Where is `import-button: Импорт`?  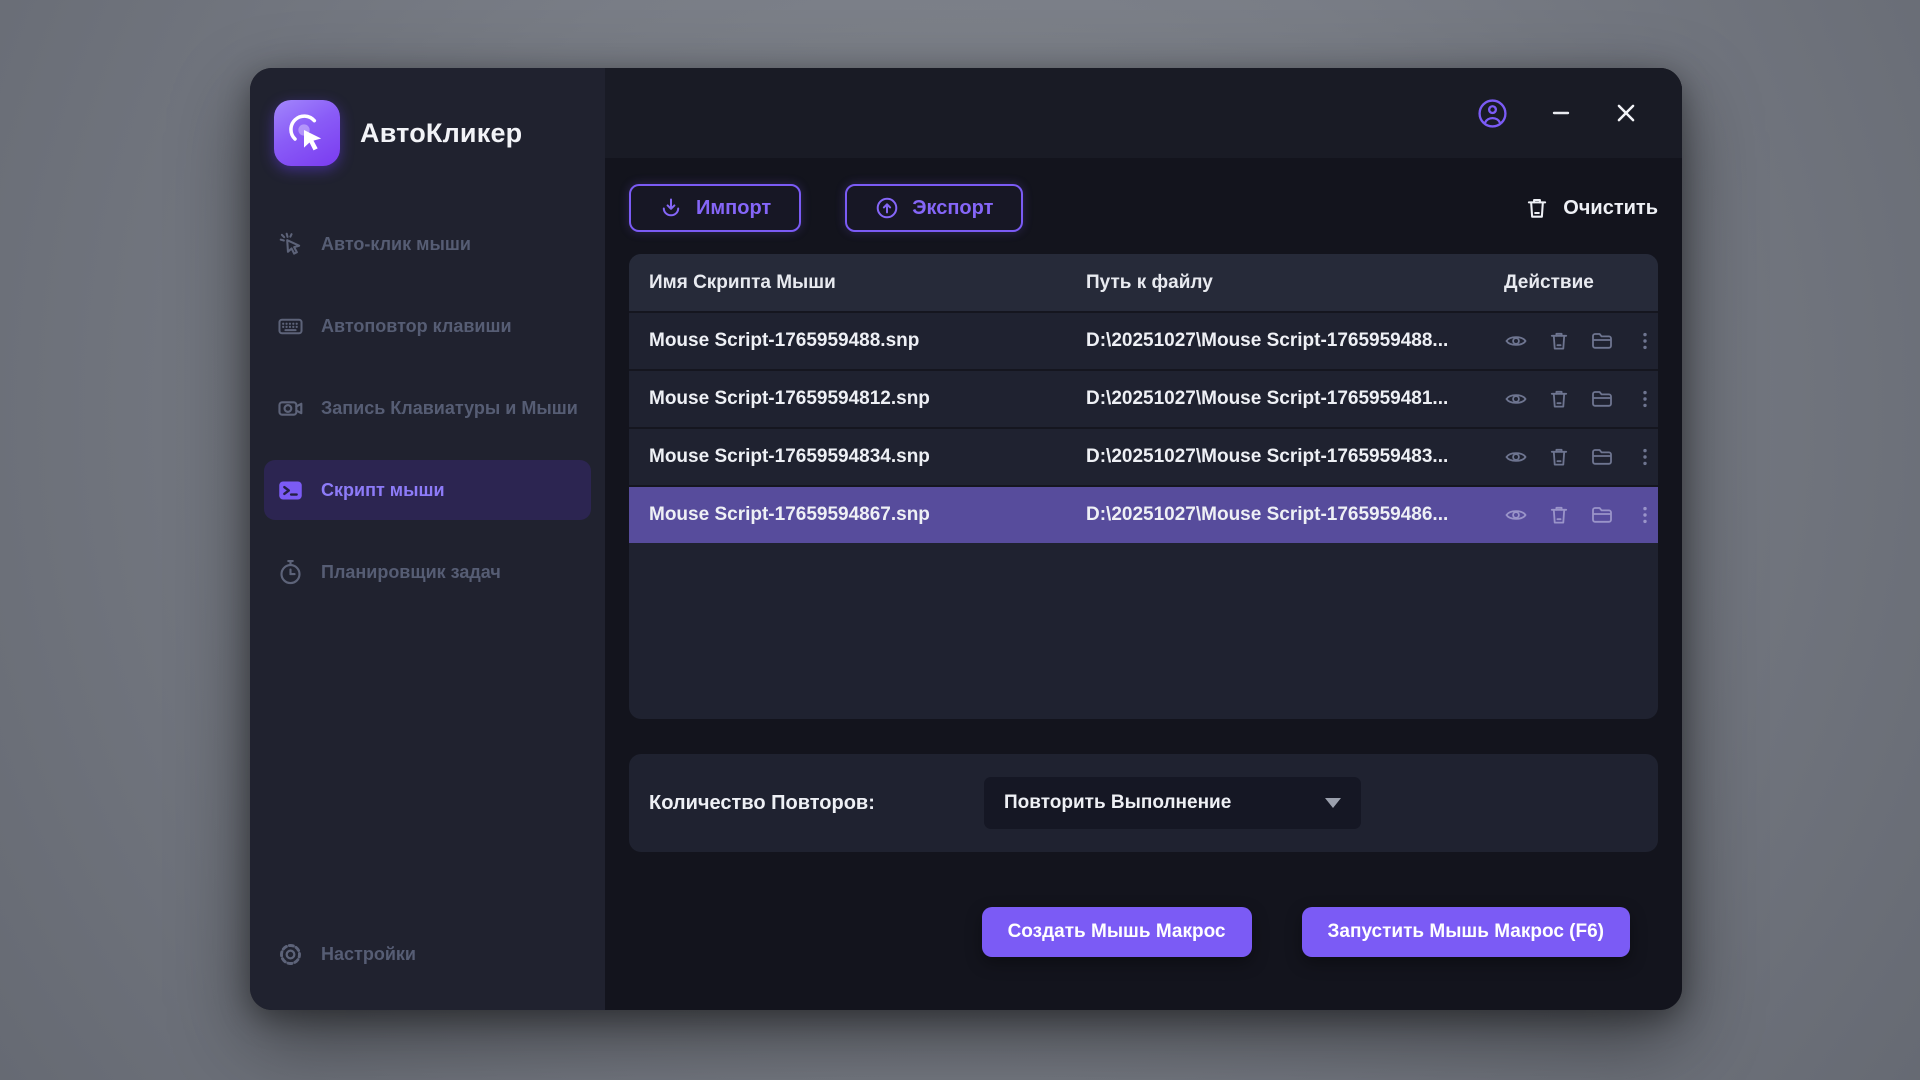 import-button: Импорт is located at coordinates (715, 208).